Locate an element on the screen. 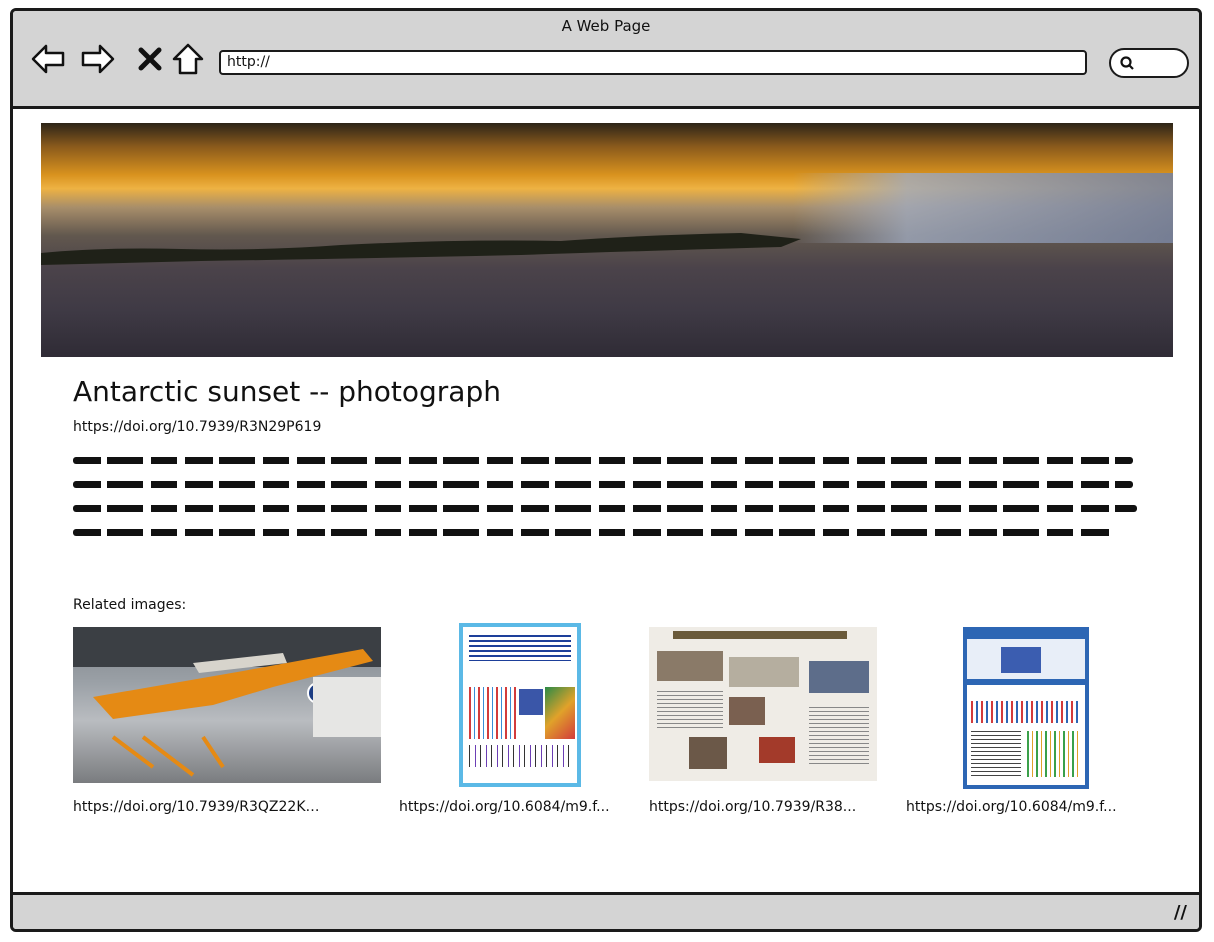  description-text is located at coordinates (608, 505).